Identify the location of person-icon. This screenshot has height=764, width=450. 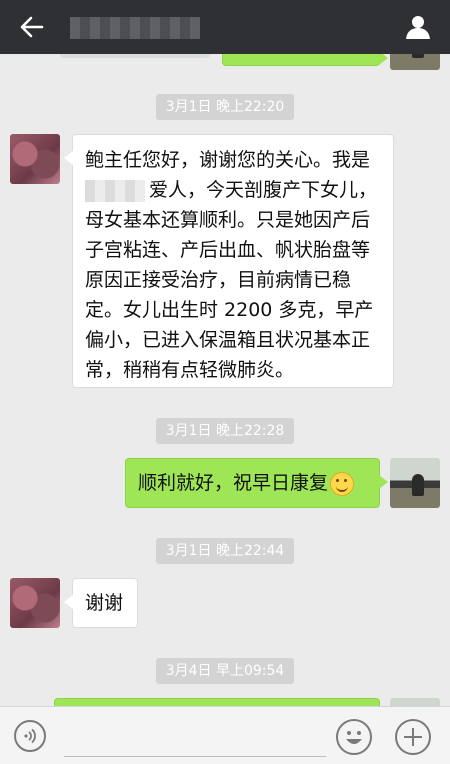
(418, 27).